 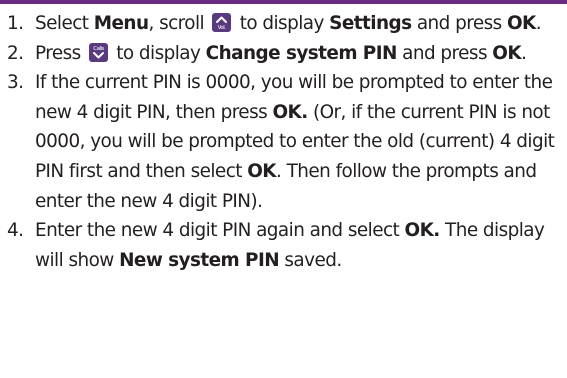 I want to click on step-number: 1., so click(x=15, y=23).